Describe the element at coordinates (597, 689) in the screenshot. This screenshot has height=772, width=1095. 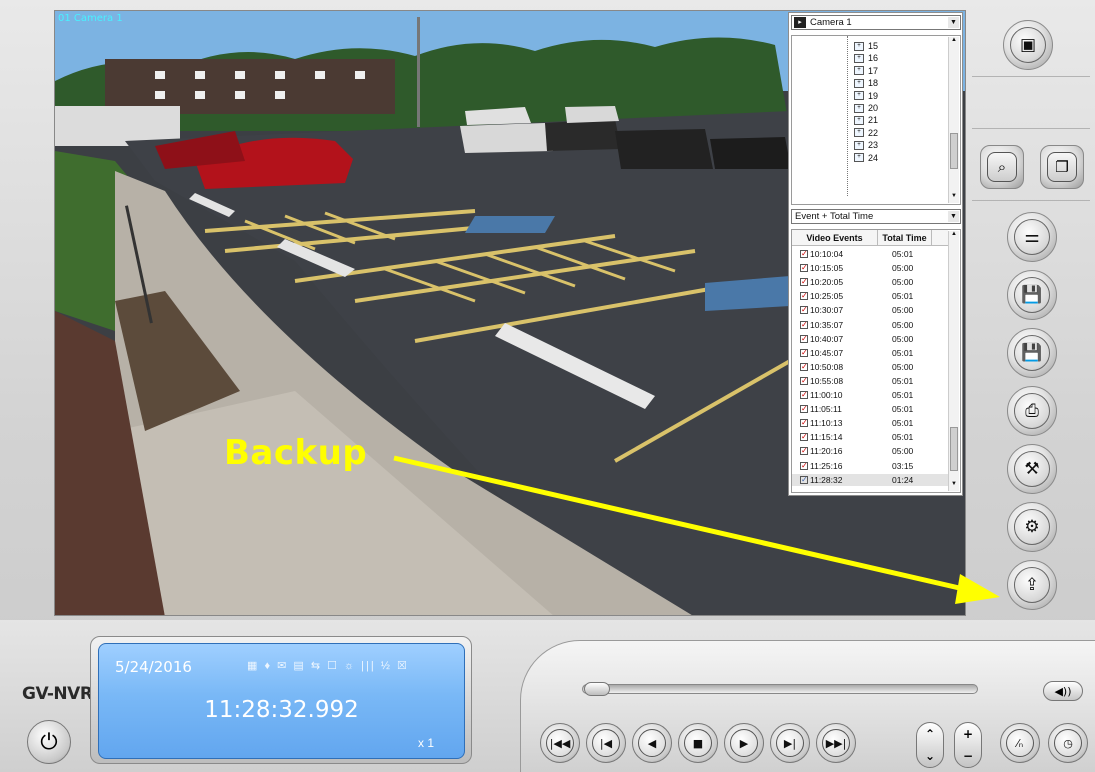
I see `playback-slider-knob` at that location.